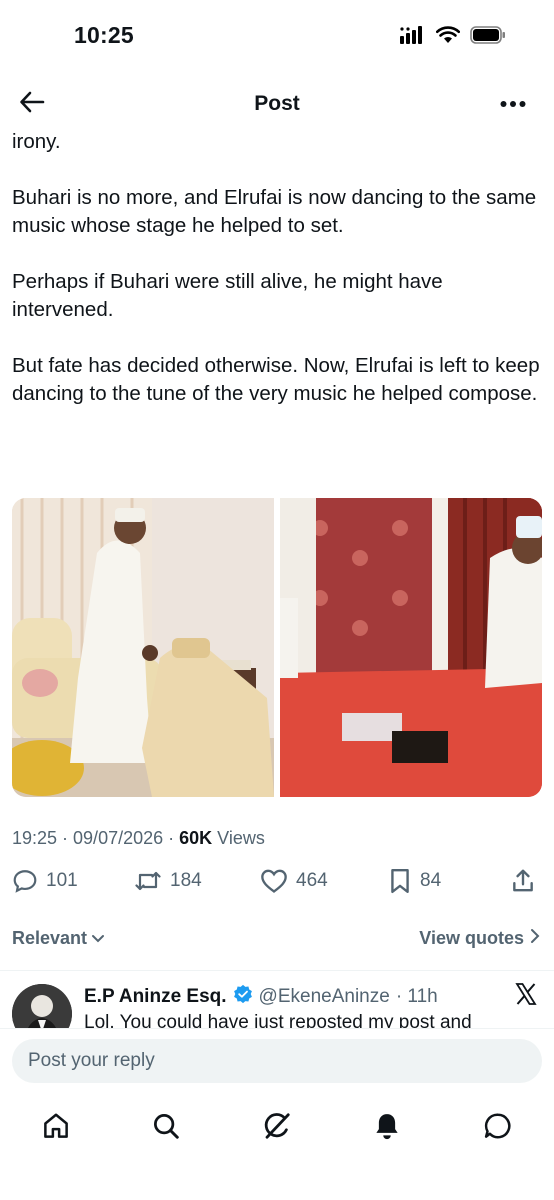  I want to click on sort-label: Relevant, so click(50, 938).